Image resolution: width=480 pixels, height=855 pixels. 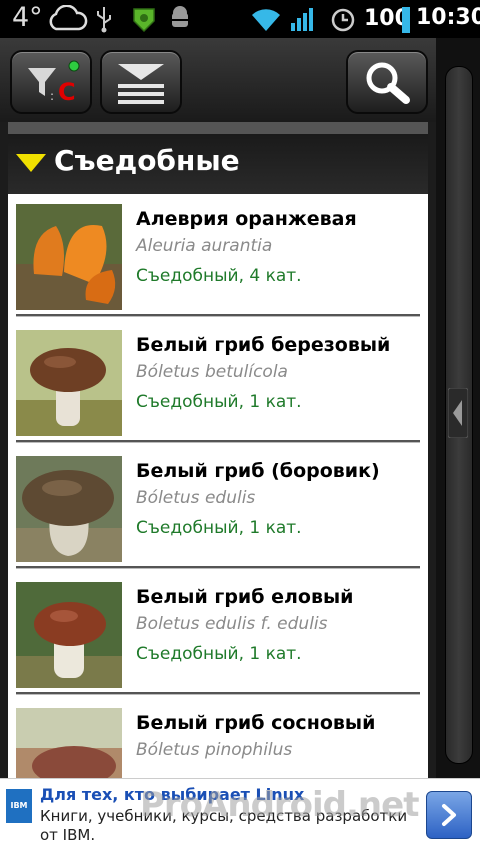 I want to click on item-latin-name: Boletus edulis f. edulis, so click(x=232, y=624).